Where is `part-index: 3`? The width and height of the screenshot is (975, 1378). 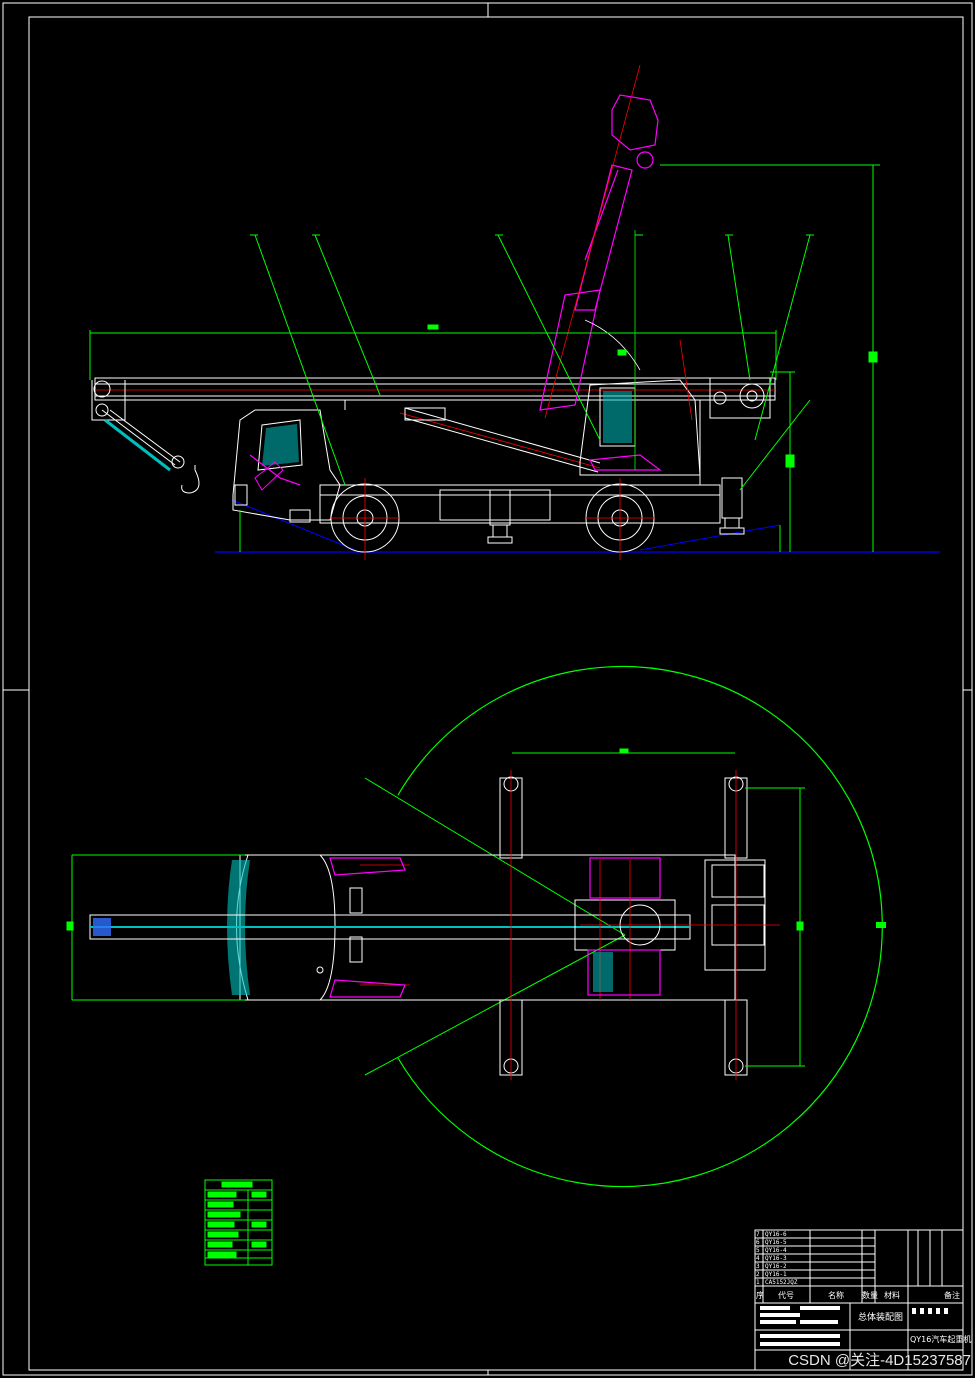 part-index: 3 is located at coordinates (758, 1266).